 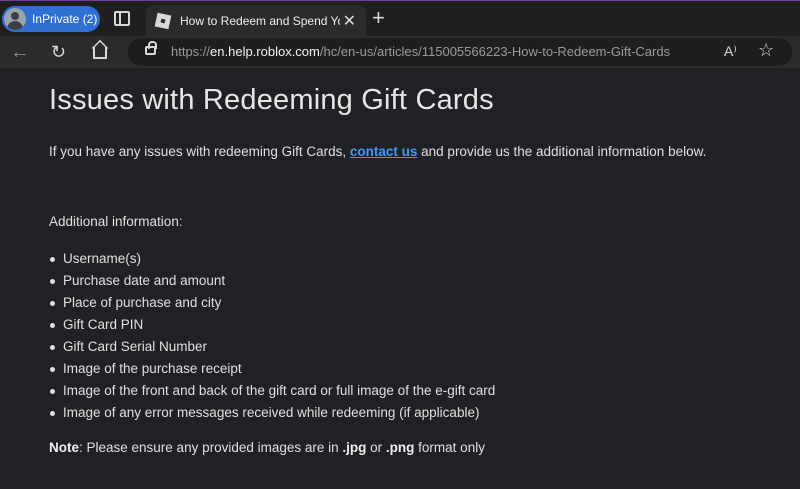 I want to click on plus-icon: +, so click(x=378, y=18).